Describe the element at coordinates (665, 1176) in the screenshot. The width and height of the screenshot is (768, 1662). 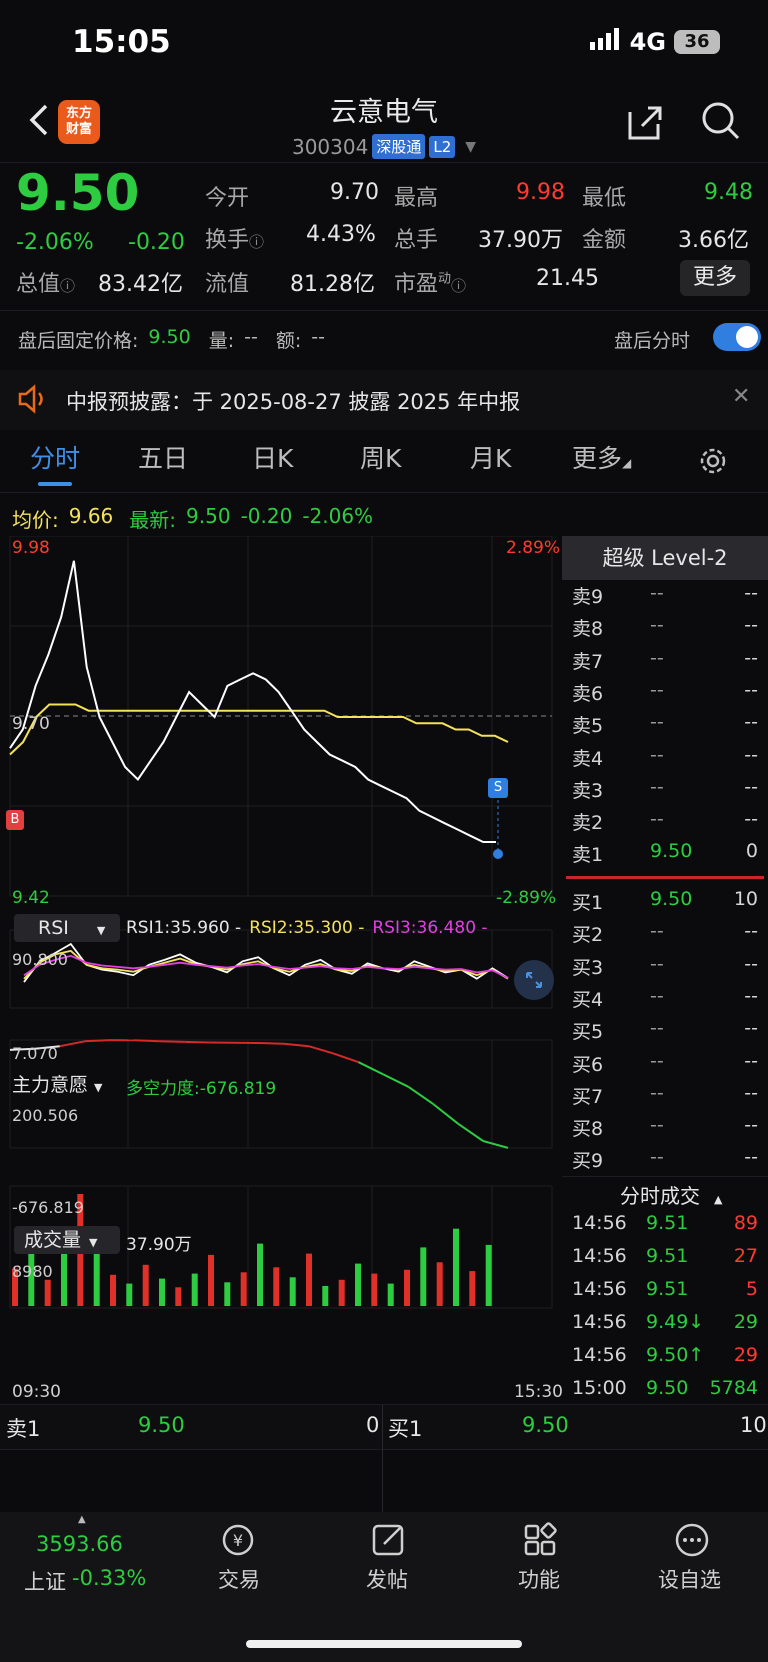
I see `divider` at that location.